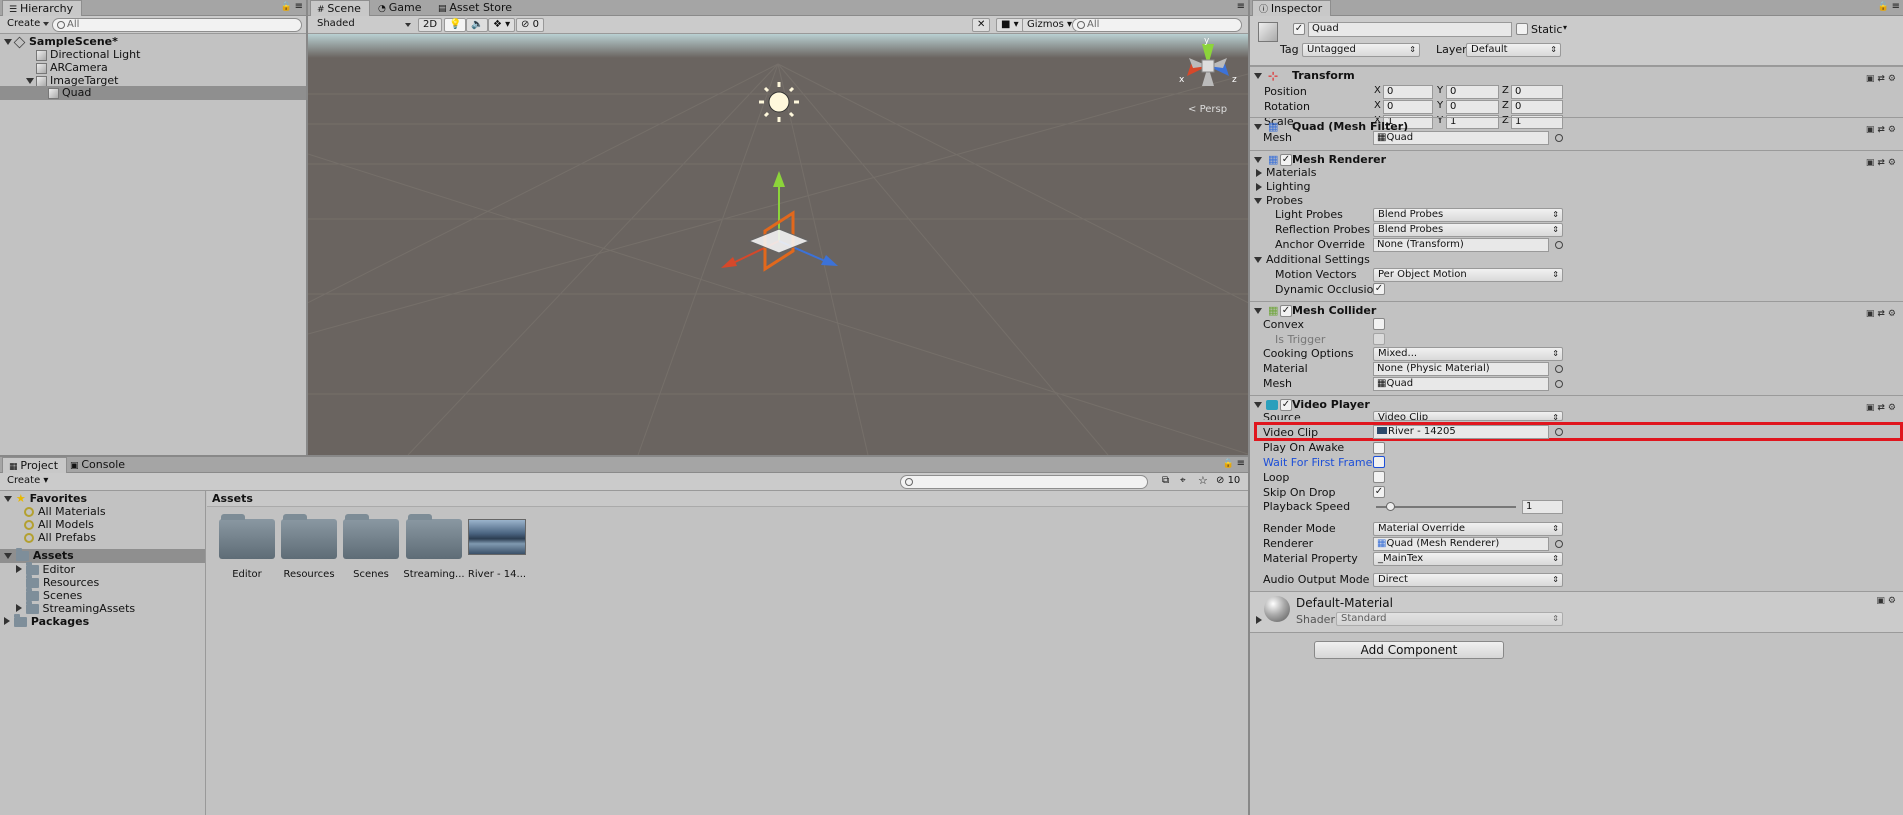  Describe the element at coordinates (1228, 480) in the screenshot. I see `hidden-packages-toggle: ⊘ 10` at that location.